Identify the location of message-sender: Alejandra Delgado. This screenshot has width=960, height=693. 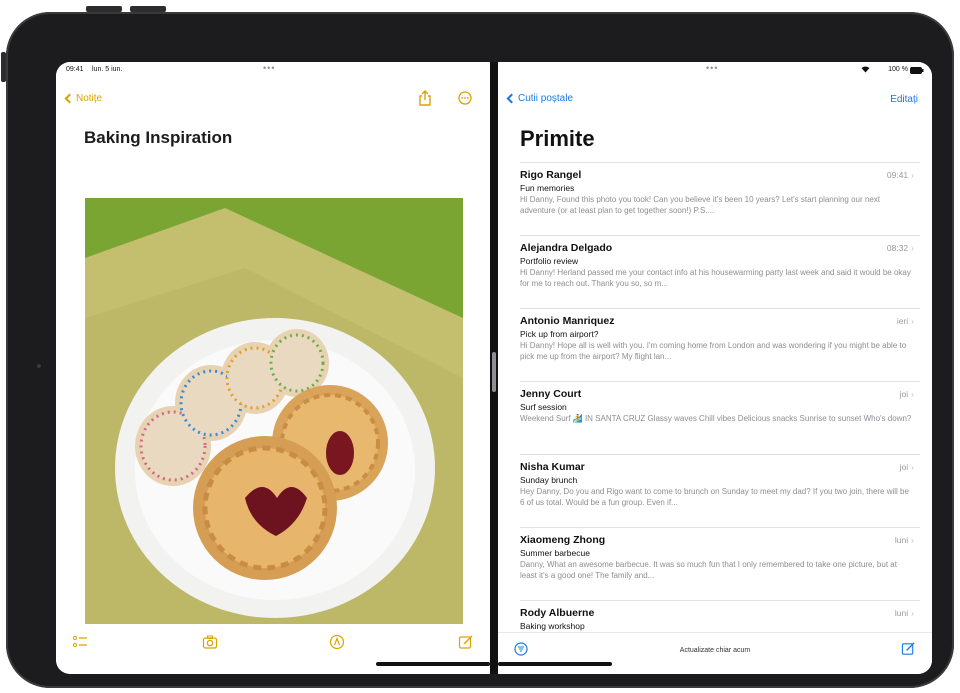
(566, 248).